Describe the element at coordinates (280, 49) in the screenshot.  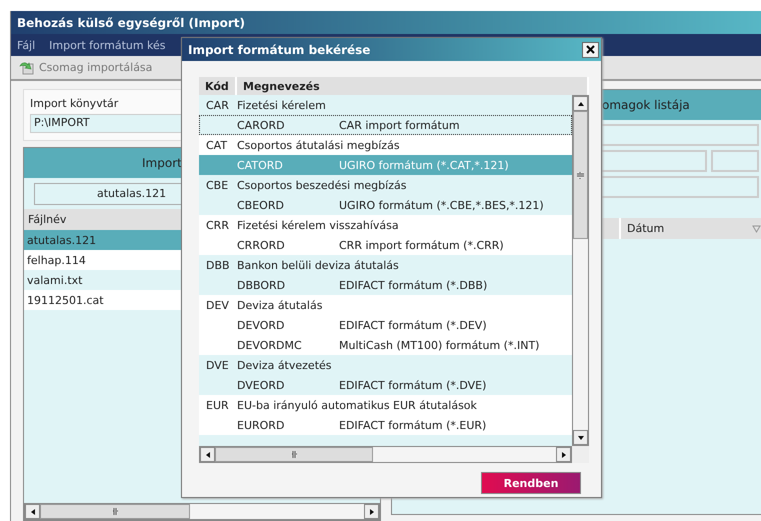
I see `dialog-title: Import formátum bekérése` at that location.